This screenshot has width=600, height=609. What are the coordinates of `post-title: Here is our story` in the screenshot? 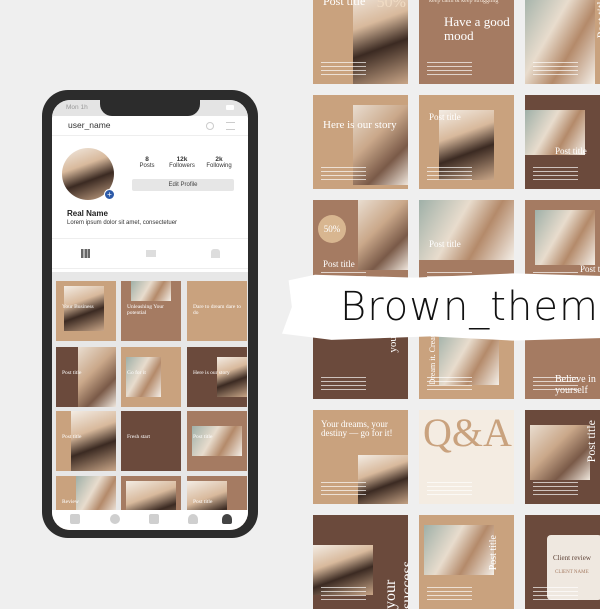 It's located at (211, 373).